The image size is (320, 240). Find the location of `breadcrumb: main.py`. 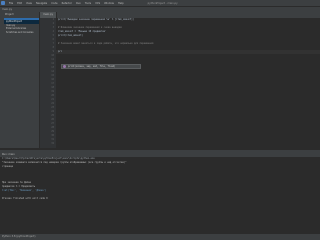

breadcrumb: main.py is located at coordinates (7, 9).